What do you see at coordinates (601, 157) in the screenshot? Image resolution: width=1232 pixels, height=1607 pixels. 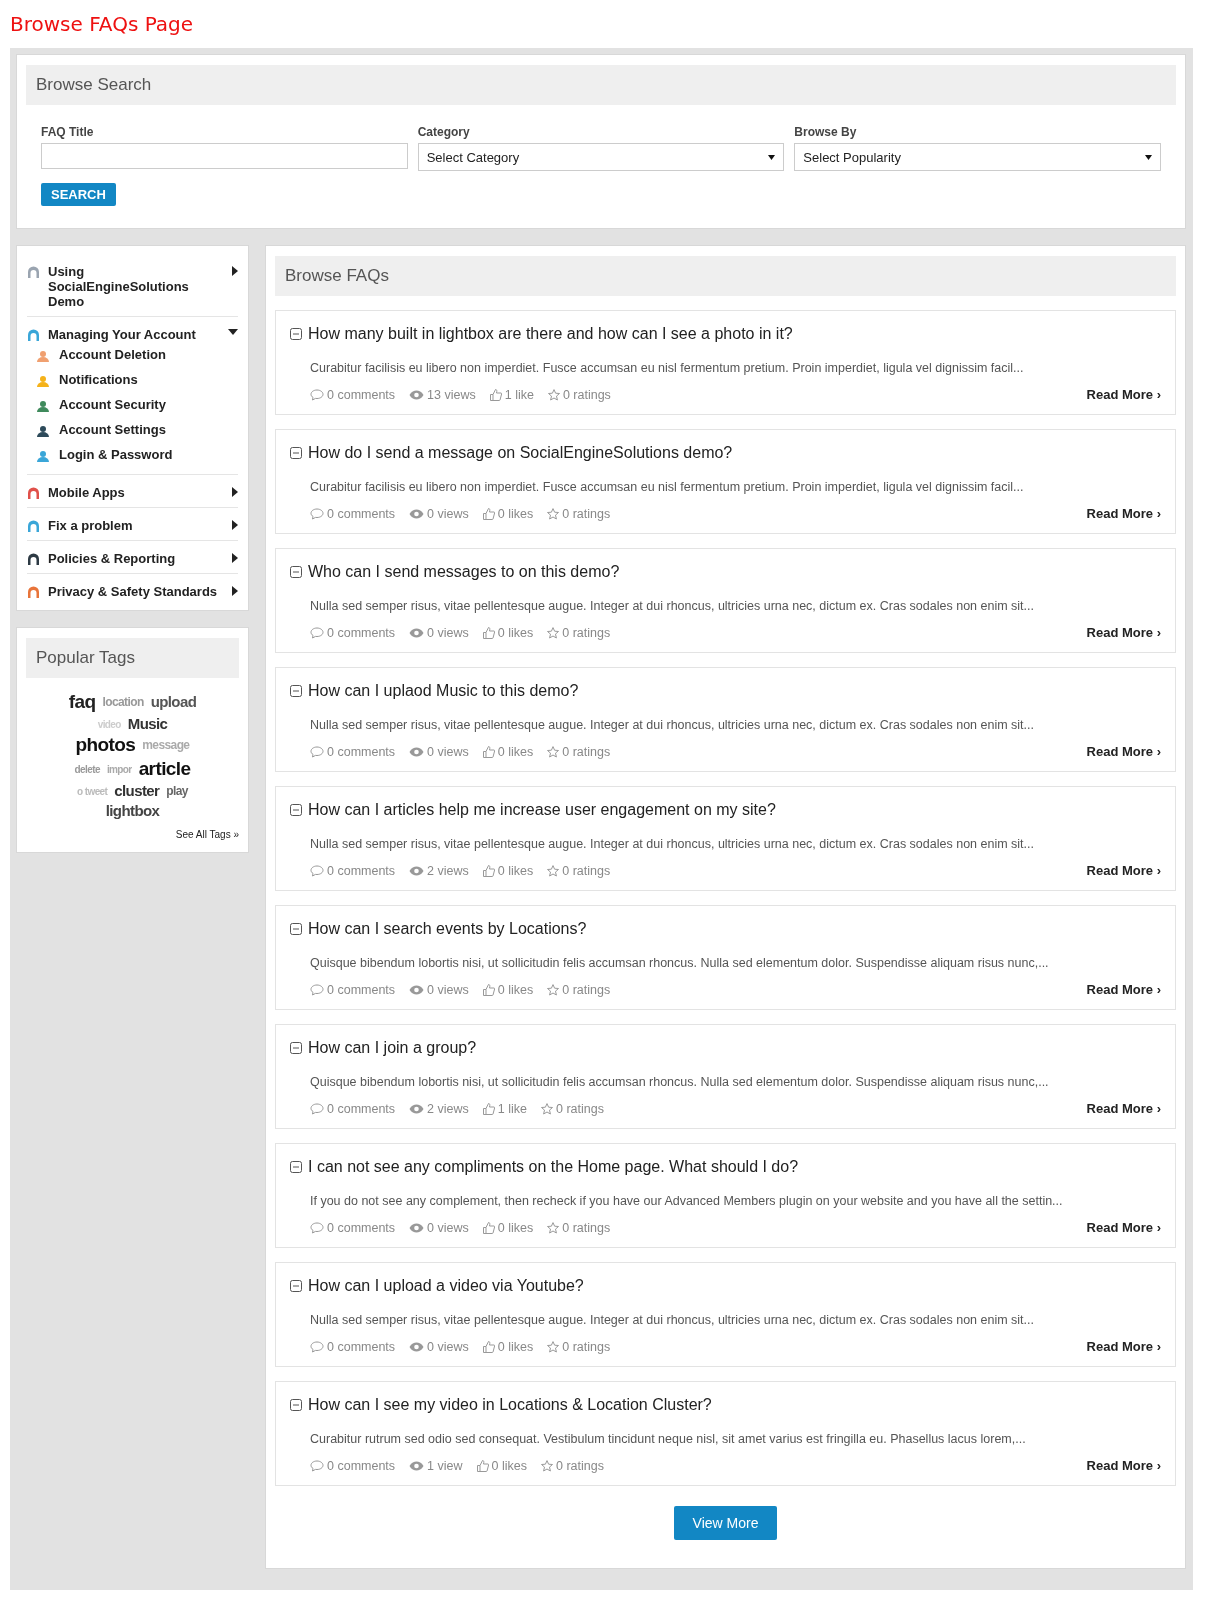 I see `select-field: Select Category` at bounding box center [601, 157].